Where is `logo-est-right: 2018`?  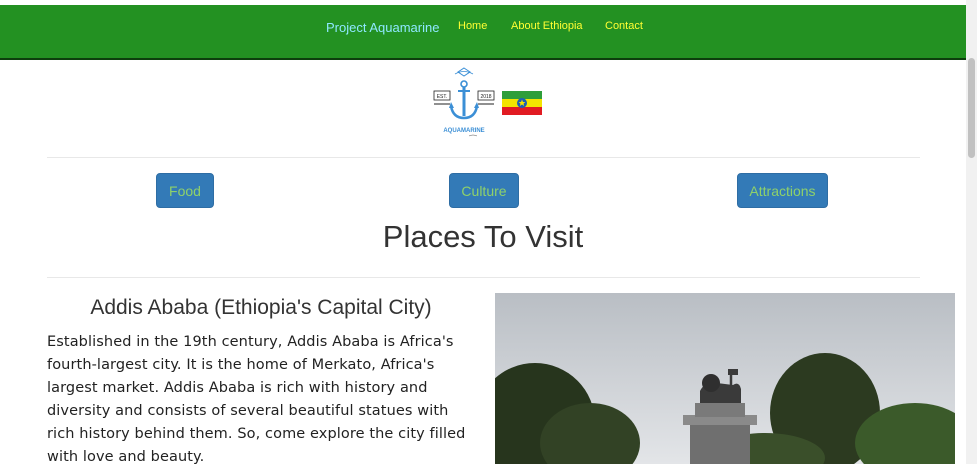
logo-est-right: 2018 is located at coordinates (485, 97).